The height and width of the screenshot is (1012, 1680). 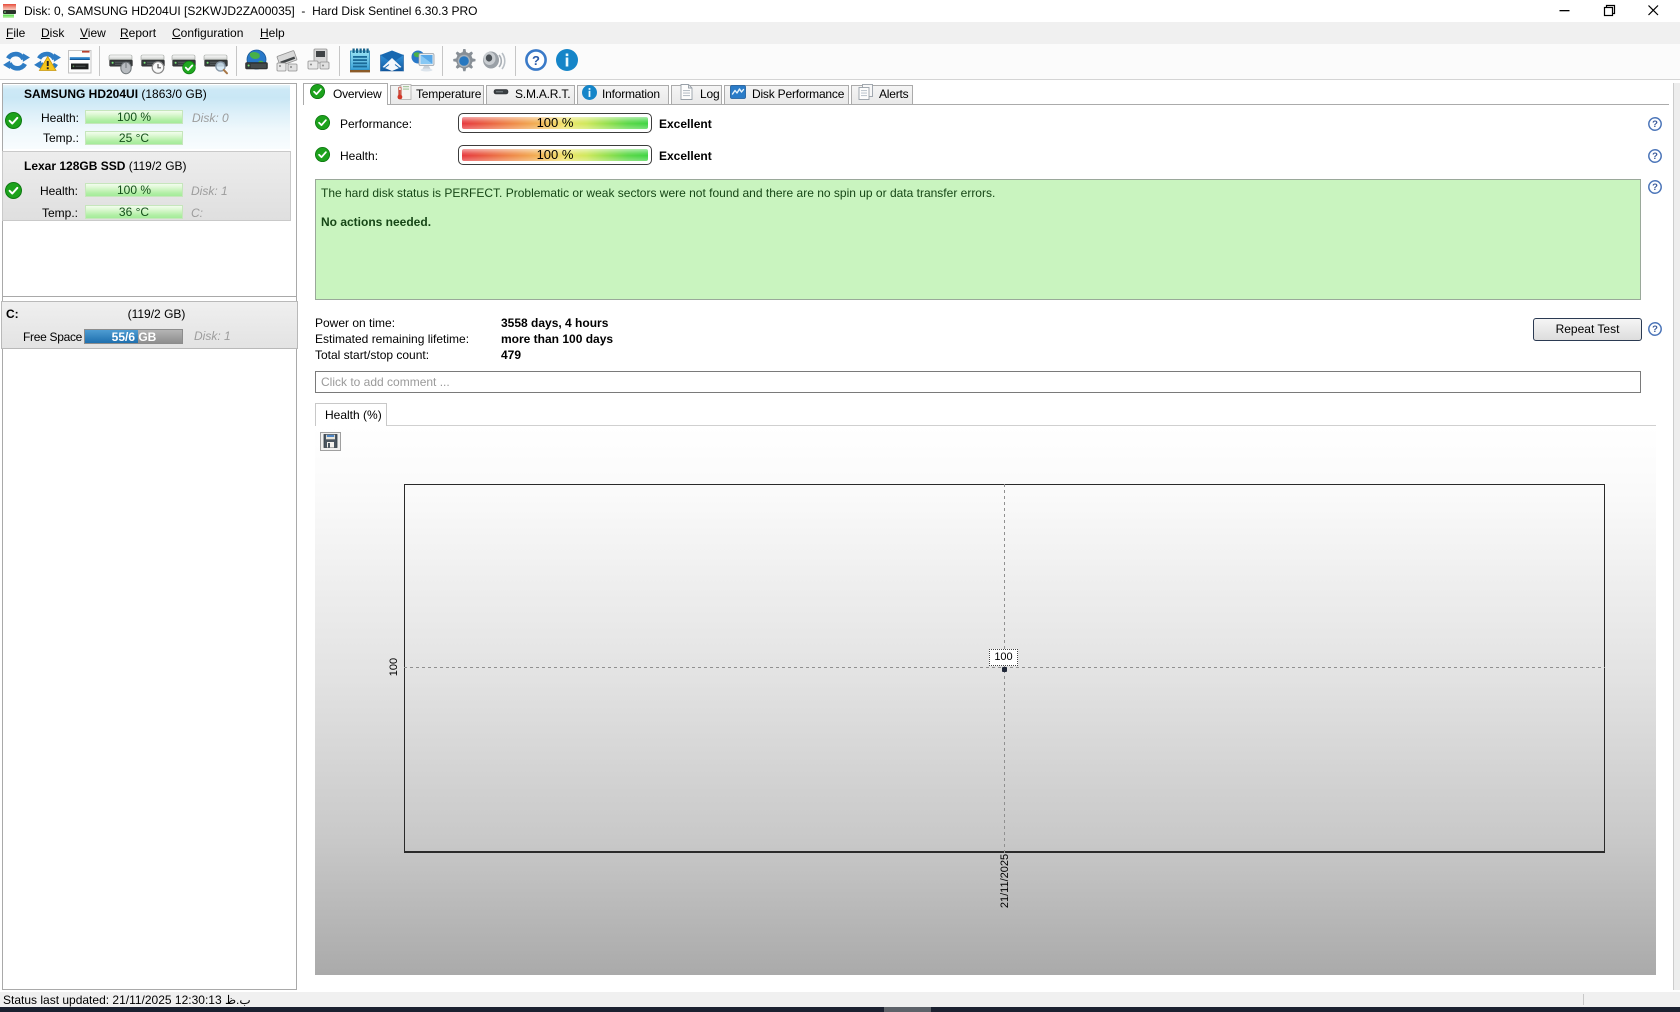 What do you see at coordinates (394, 667) in the screenshot?
I see `svg-text: 100` at bounding box center [394, 667].